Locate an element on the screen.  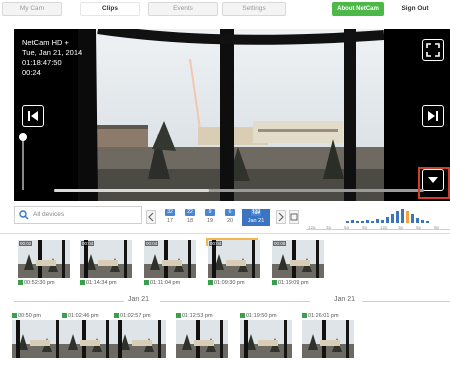
date-number: 17 is located at coordinates (170, 221).